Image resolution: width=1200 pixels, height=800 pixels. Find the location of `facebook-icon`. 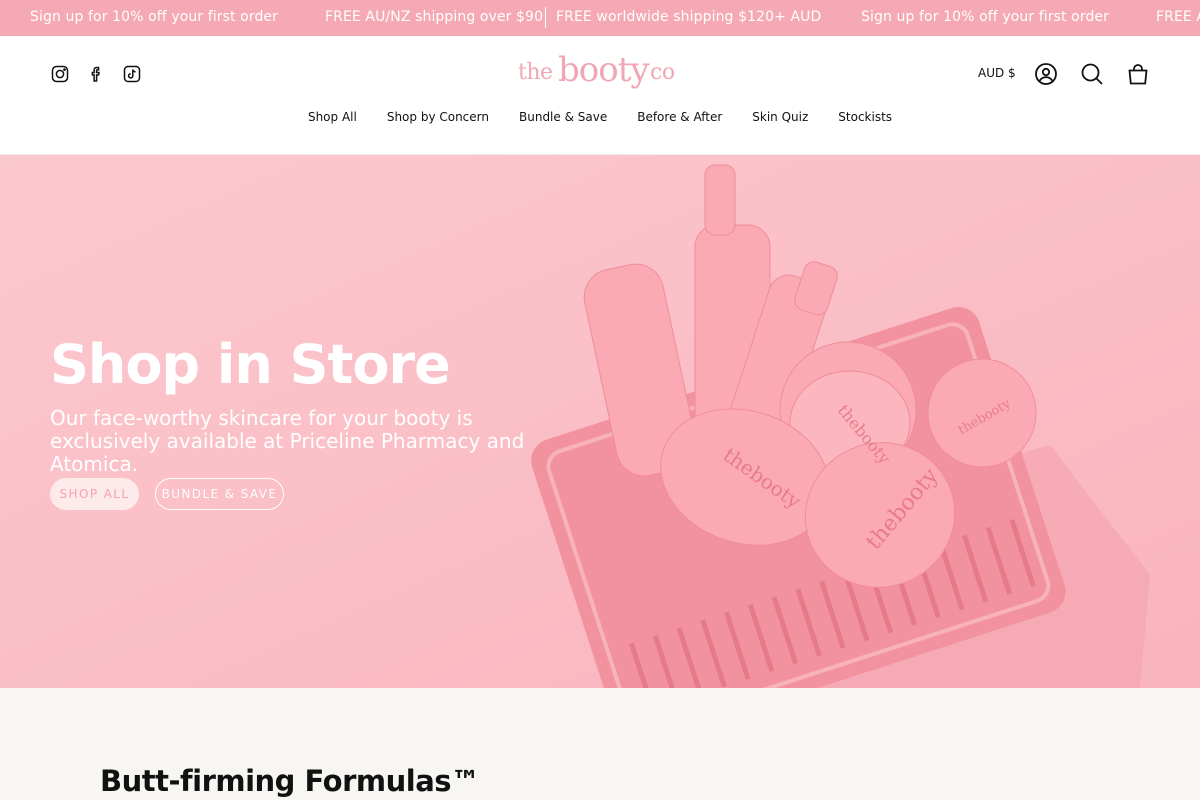

facebook-icon is located at coordinates (96, 74).